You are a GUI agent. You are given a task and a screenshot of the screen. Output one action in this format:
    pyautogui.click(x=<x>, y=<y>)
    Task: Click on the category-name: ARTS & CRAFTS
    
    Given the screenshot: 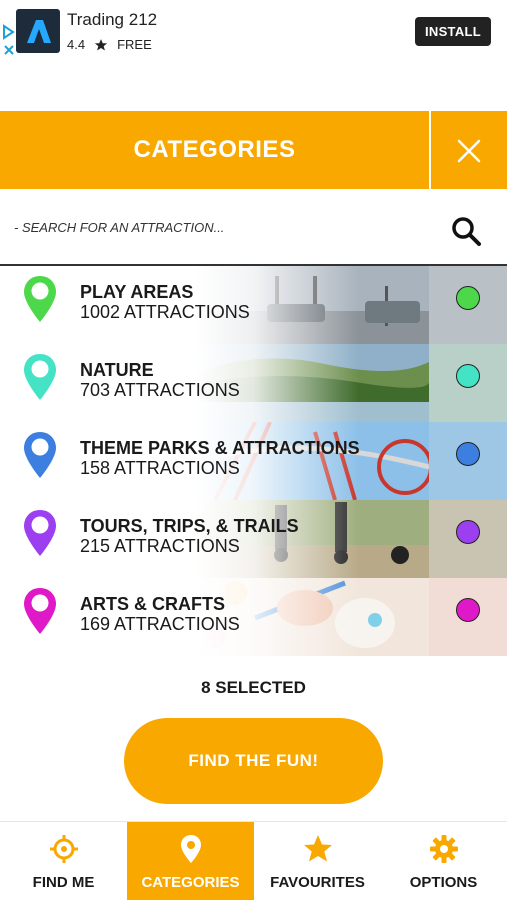 What is the action you would take?
    pyautogui.click(x=152, y=604)
    